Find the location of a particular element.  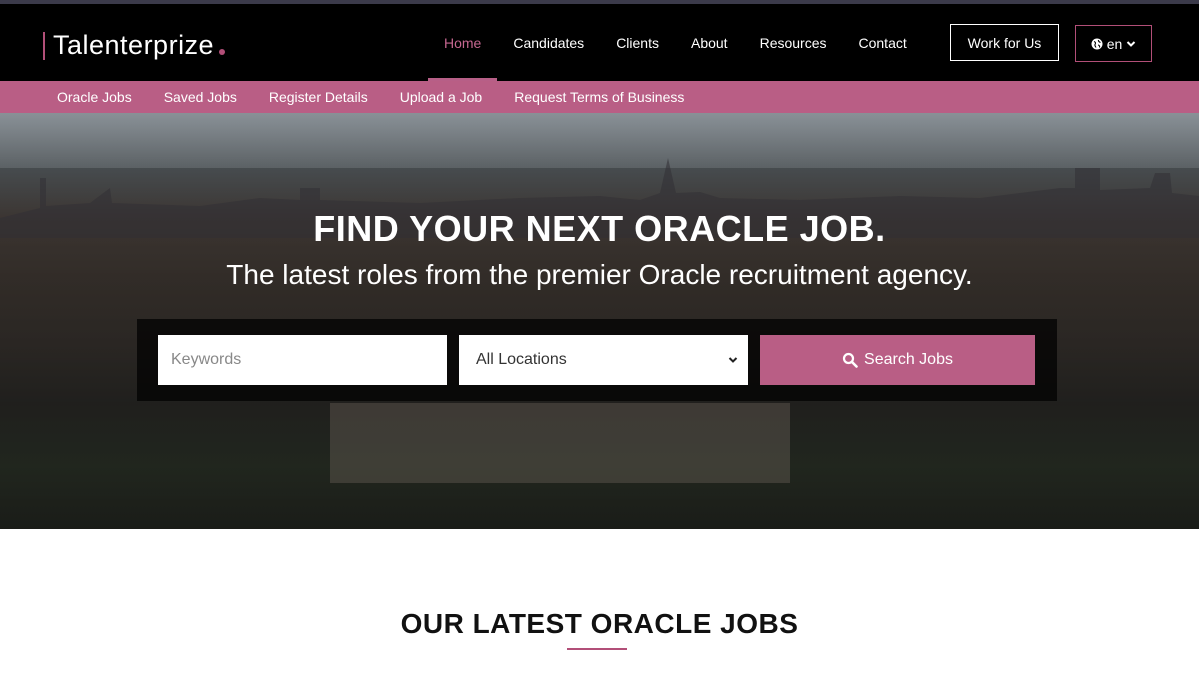

work-for-us-button: Work for Us is located at coordinates (1004, 42).